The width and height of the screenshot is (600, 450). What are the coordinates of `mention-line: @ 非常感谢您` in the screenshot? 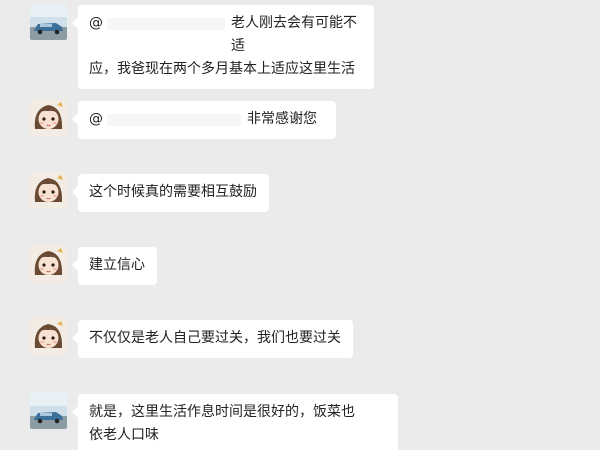 It's located at (206, 119).